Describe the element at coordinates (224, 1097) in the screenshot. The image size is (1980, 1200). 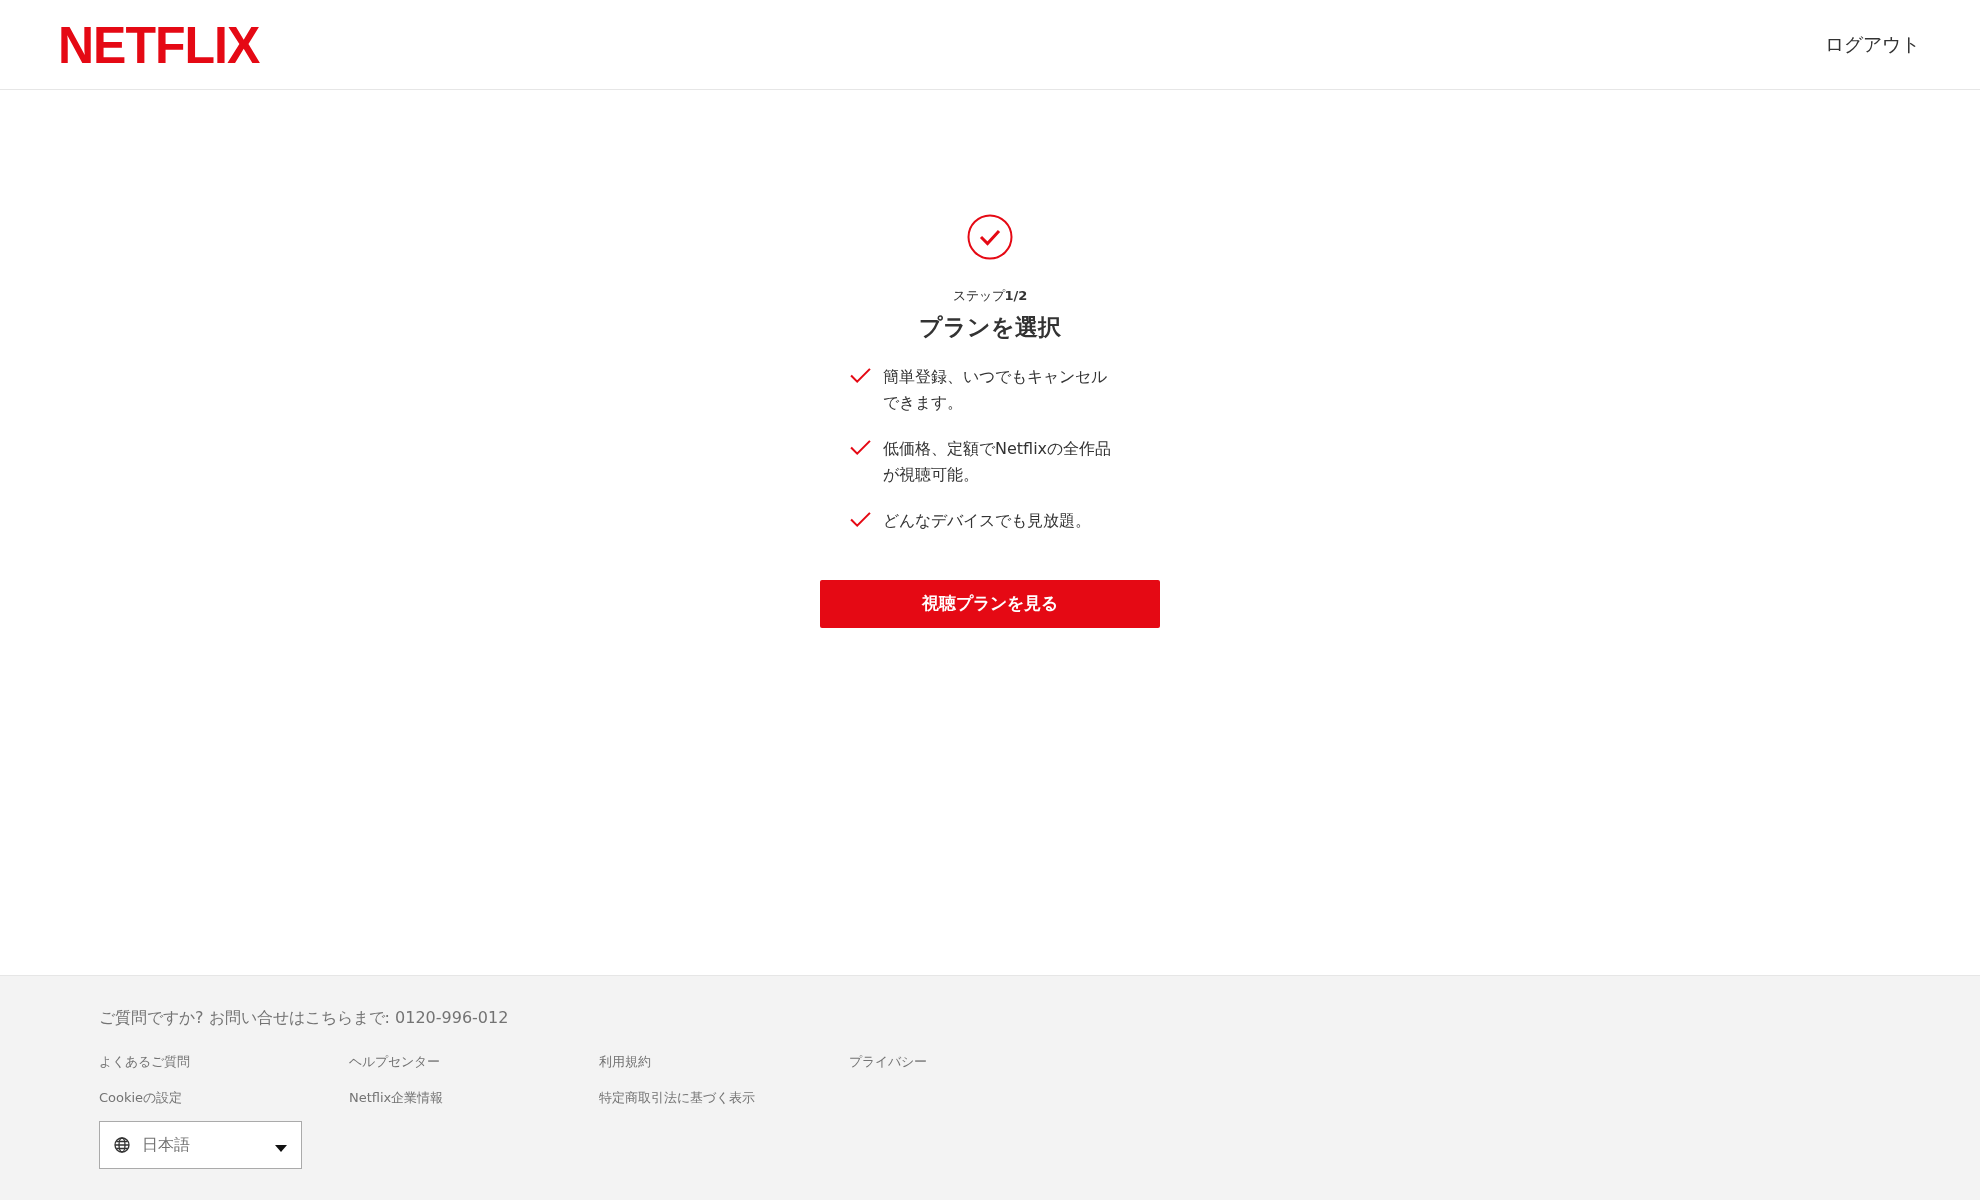
I see `footer-link: Cookieの設定` at that location.